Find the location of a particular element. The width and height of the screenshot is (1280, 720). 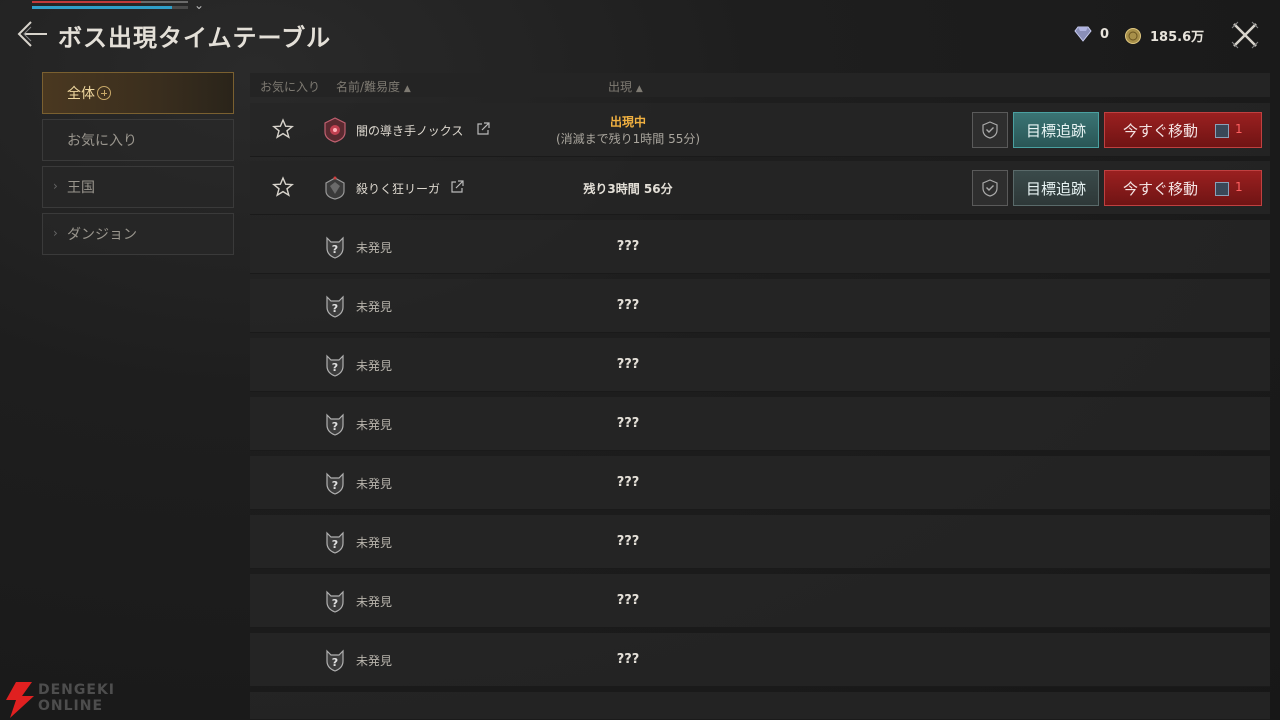

table-header: お気に入り 名前/難易度 ▲ 出現 ▲ is located at coordinates (760, 85).